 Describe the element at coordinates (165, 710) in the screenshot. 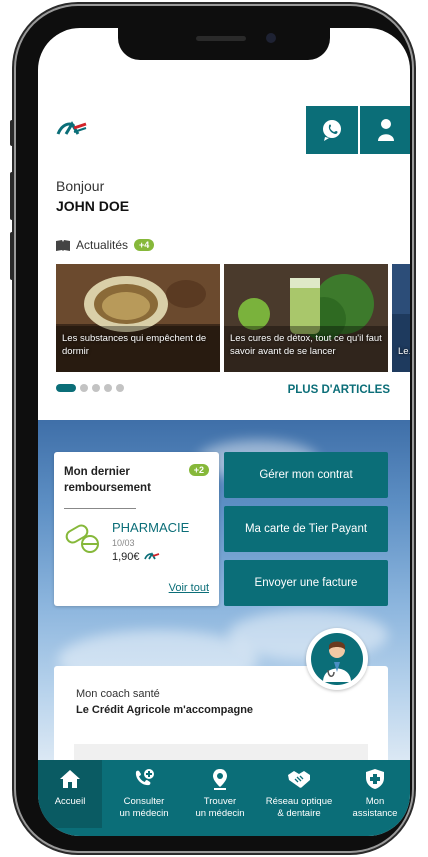

I see `coach-title: Le Crédit Agricole m'accompagne` at that location.